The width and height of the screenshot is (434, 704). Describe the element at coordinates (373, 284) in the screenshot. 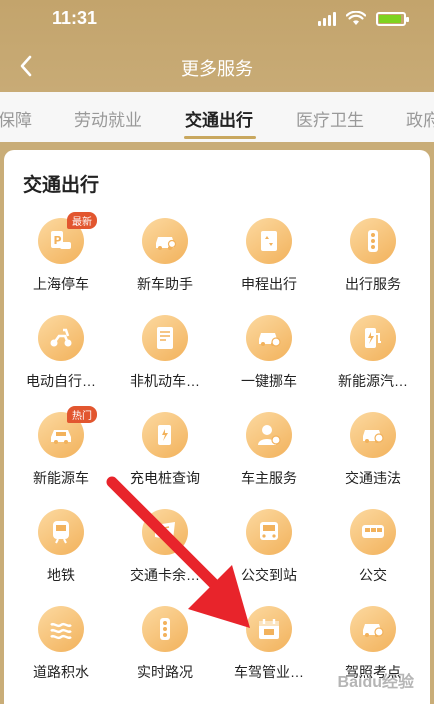

I see `service-label: 出行服务` at that location.